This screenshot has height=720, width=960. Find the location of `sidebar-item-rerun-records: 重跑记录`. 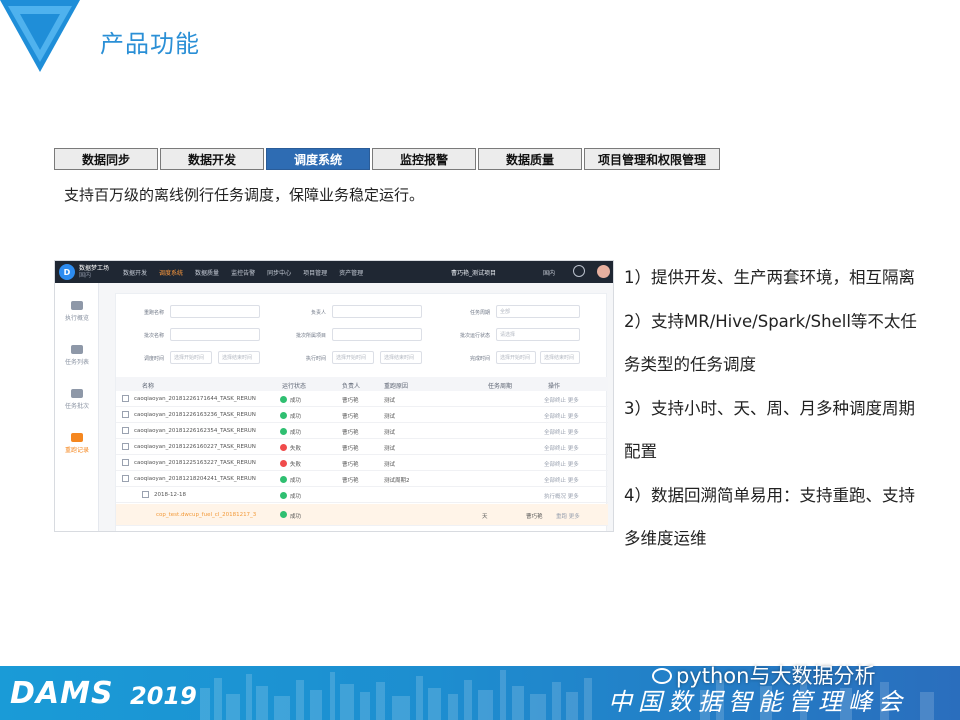

sidebar-item-rerun-records: 重跑记录 is located at coordinates (77, 443).